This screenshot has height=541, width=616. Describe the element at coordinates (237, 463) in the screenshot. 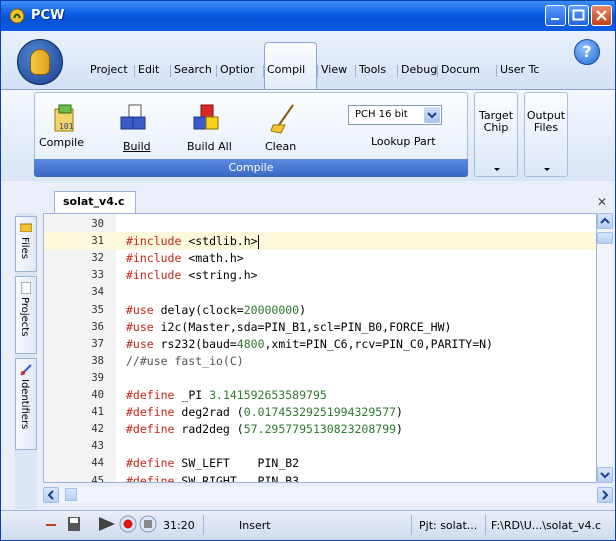

I see `code-token: SW_LEFT PIN_B2` at that location.